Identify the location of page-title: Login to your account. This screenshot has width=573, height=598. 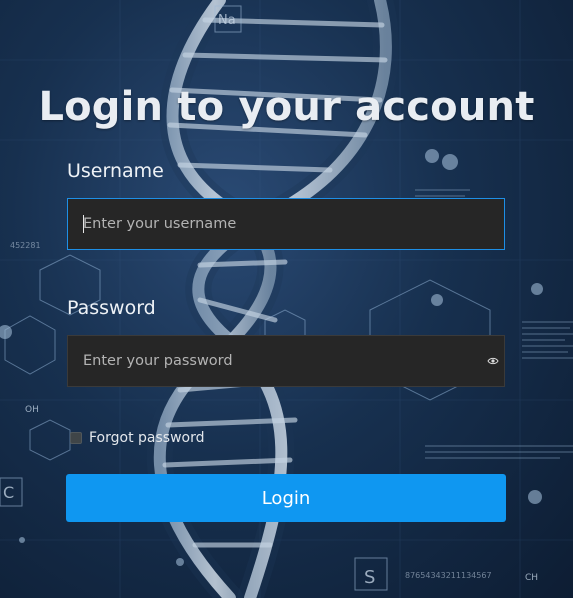
(286, 107).